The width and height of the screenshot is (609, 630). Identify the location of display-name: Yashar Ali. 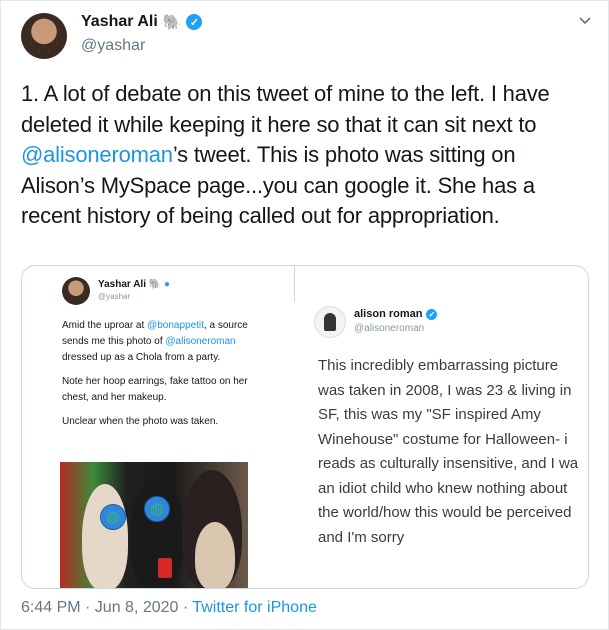
(119, 22).